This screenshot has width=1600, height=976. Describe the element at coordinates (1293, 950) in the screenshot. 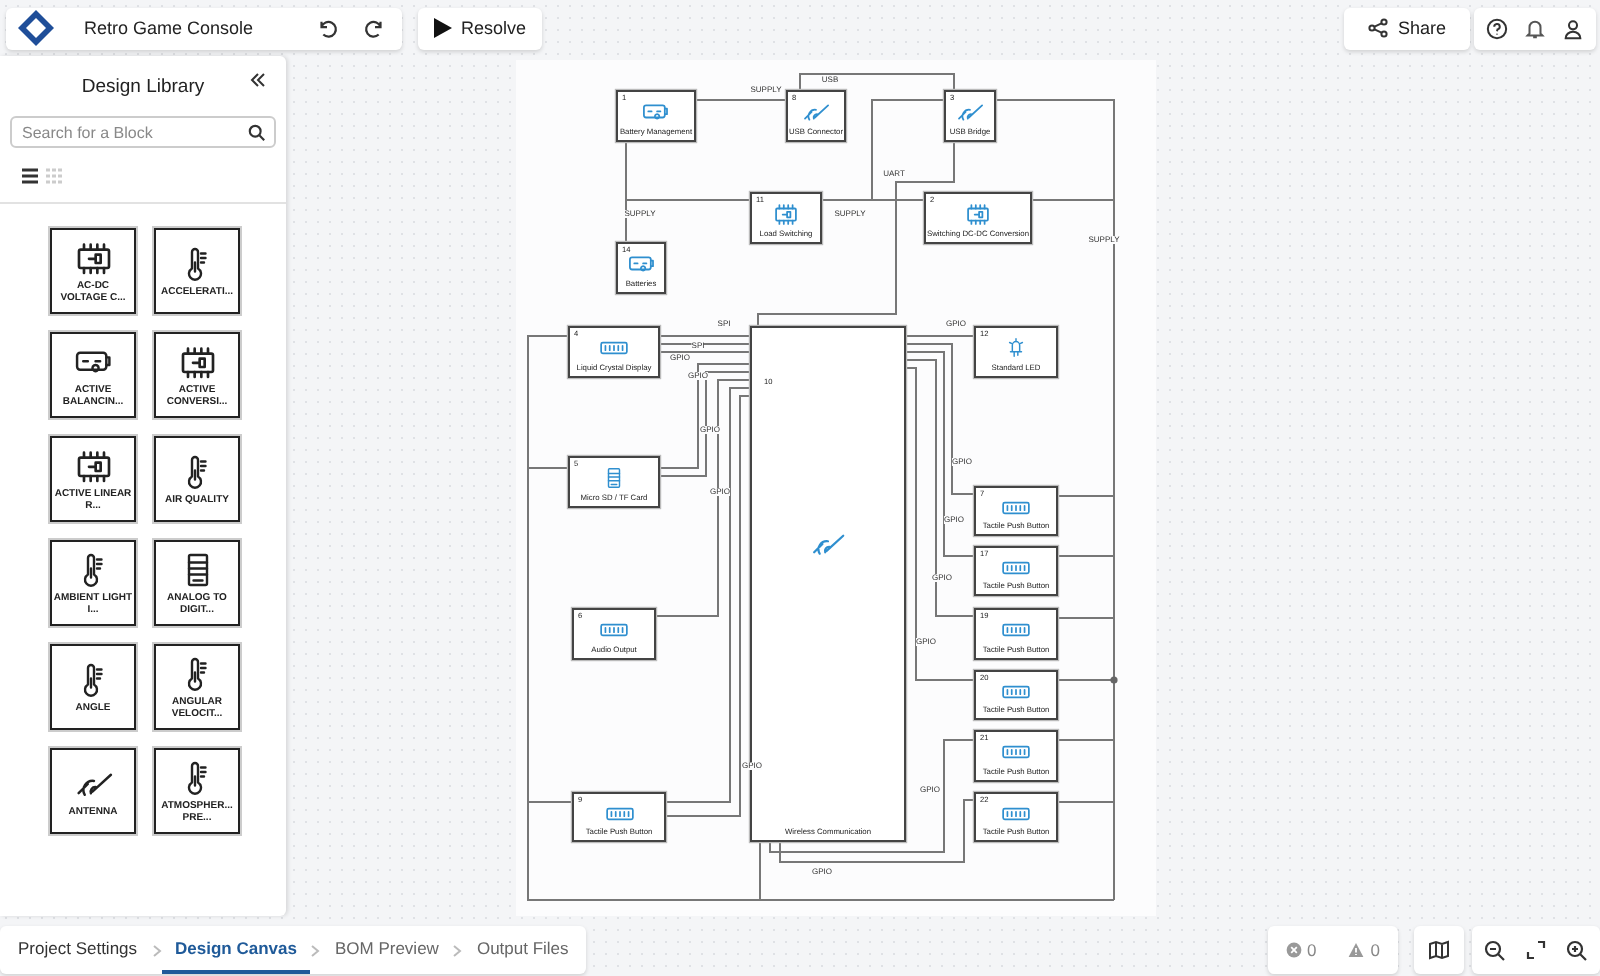

I see `error-icon` at that location.